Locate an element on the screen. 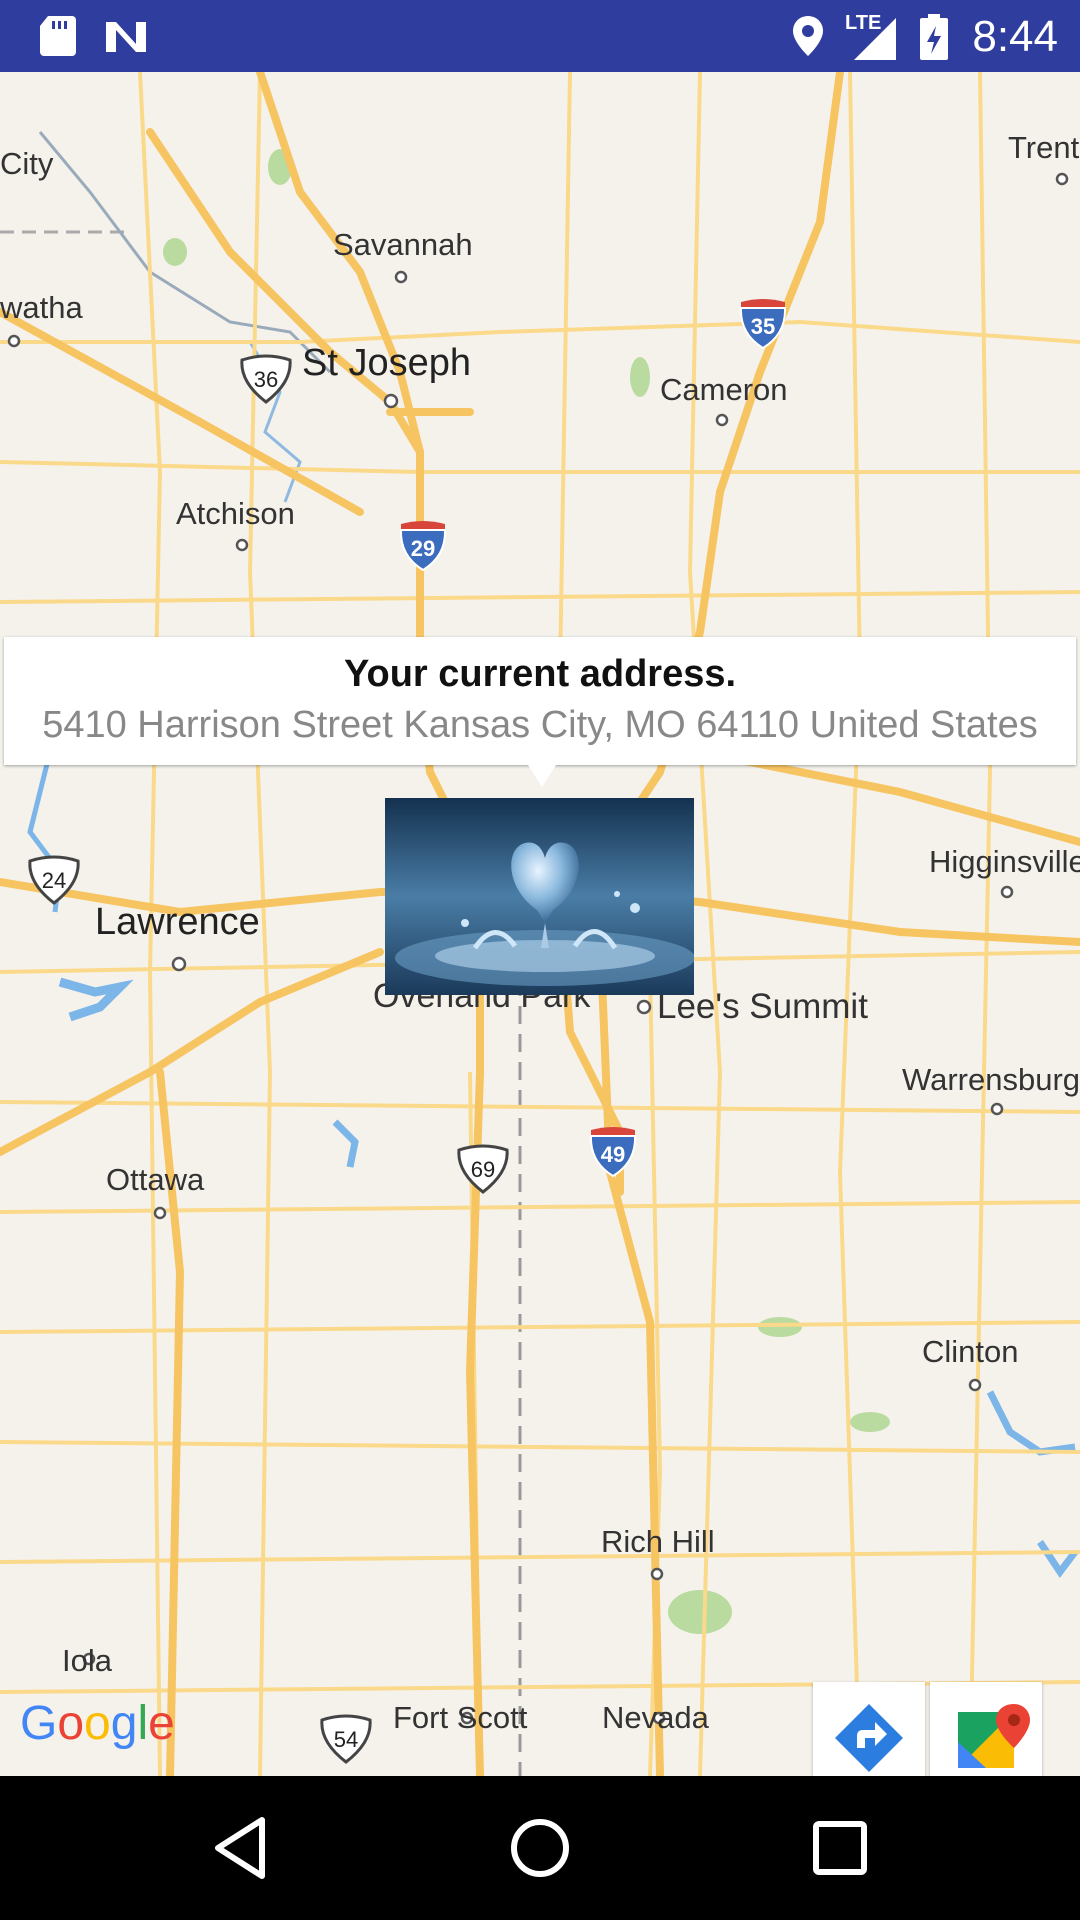  us-route-shield: 69 is located at coordinates (483, 1169).